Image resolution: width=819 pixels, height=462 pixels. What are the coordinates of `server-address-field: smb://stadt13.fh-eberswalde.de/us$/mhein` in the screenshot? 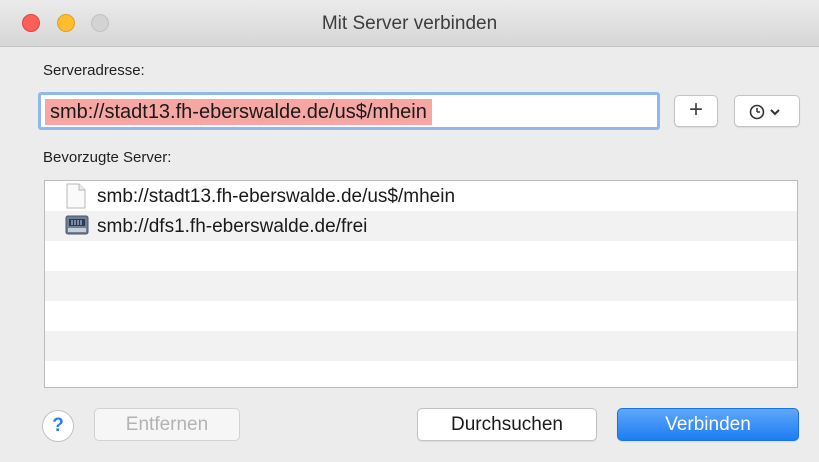 It's located at (349, 111).